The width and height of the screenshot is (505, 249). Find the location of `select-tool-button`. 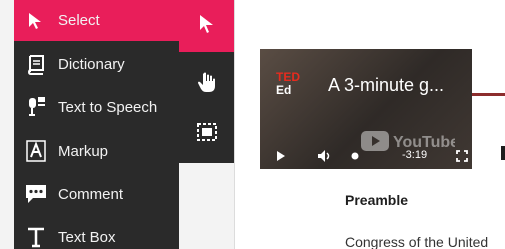

select-tool-button is located at coordinates (206, 26).